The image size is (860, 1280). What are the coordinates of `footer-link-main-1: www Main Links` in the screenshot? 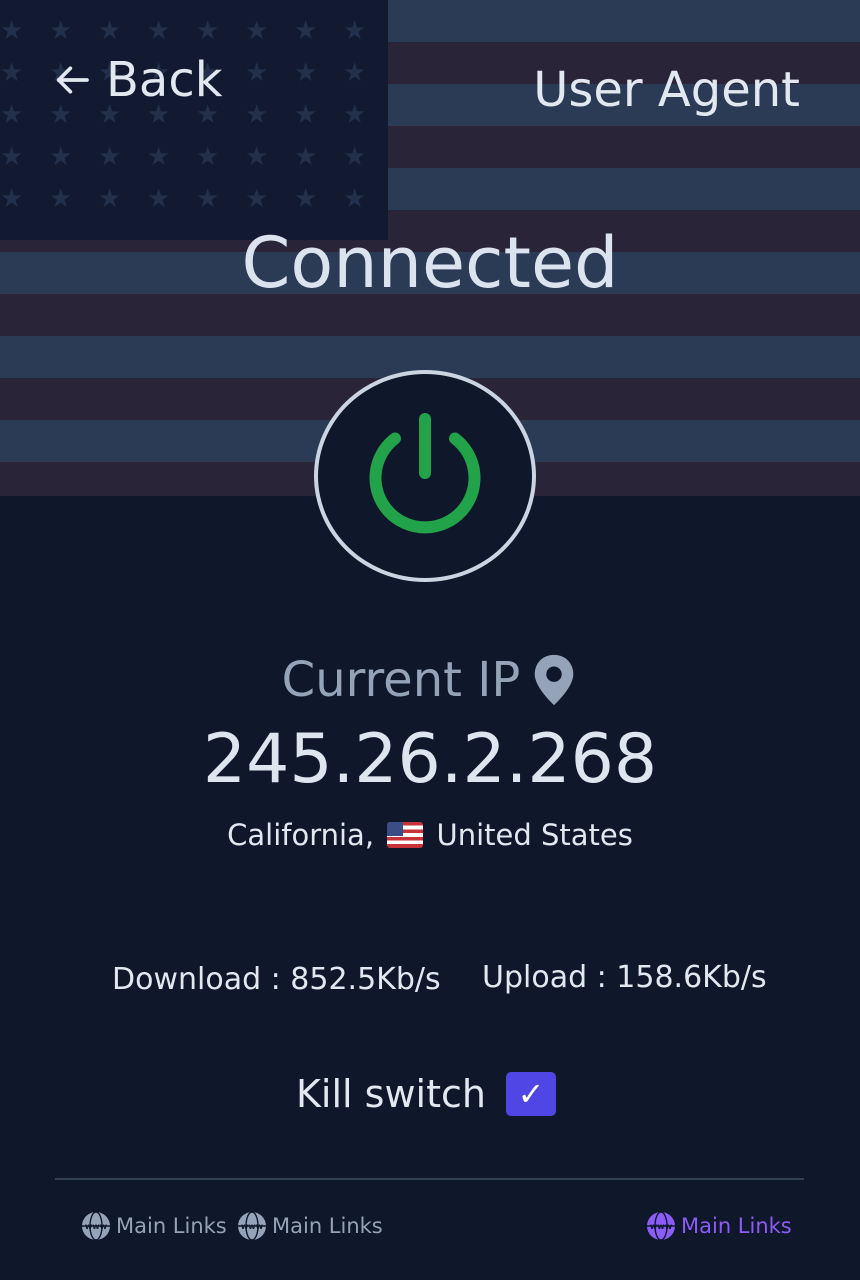 It's located at (153, 1226).